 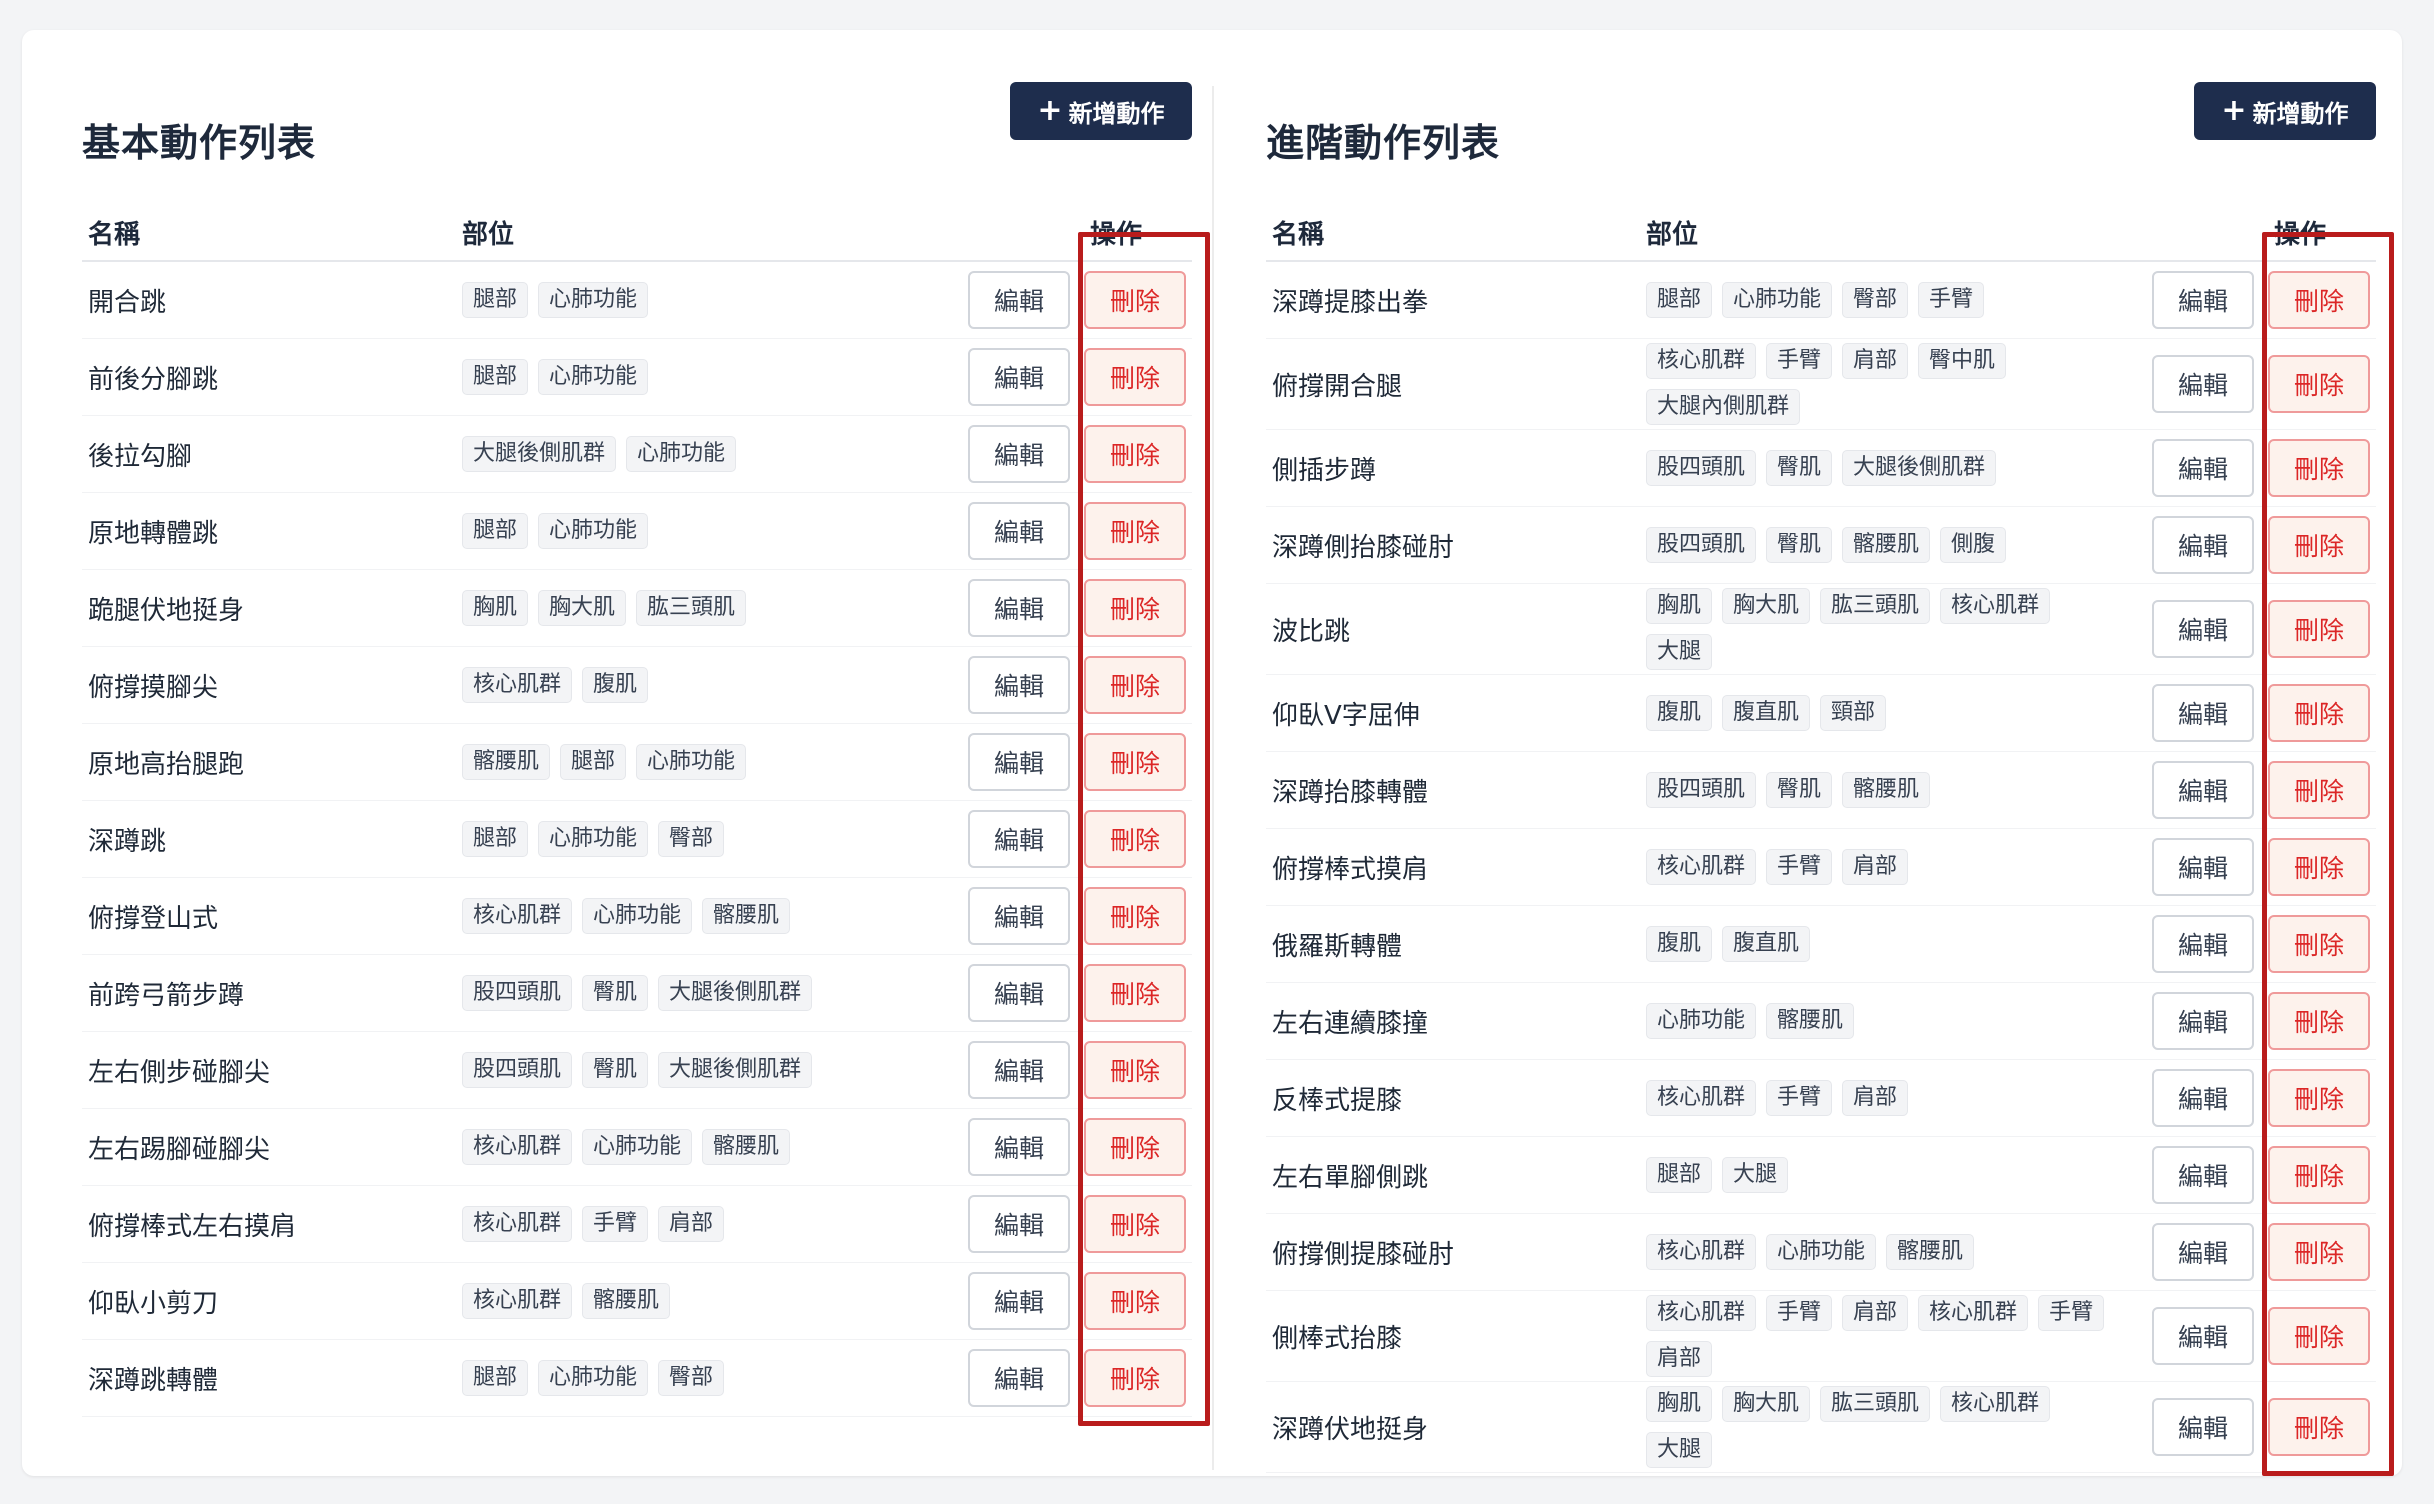 What do you see at coordinates (637, 993) in the screenshot?
I see `table-row: 前跨弓箭步蹲 股四頭肌 臀肌 大腿後側肌群 編輯 刪除` at bounding box center [637, 993].